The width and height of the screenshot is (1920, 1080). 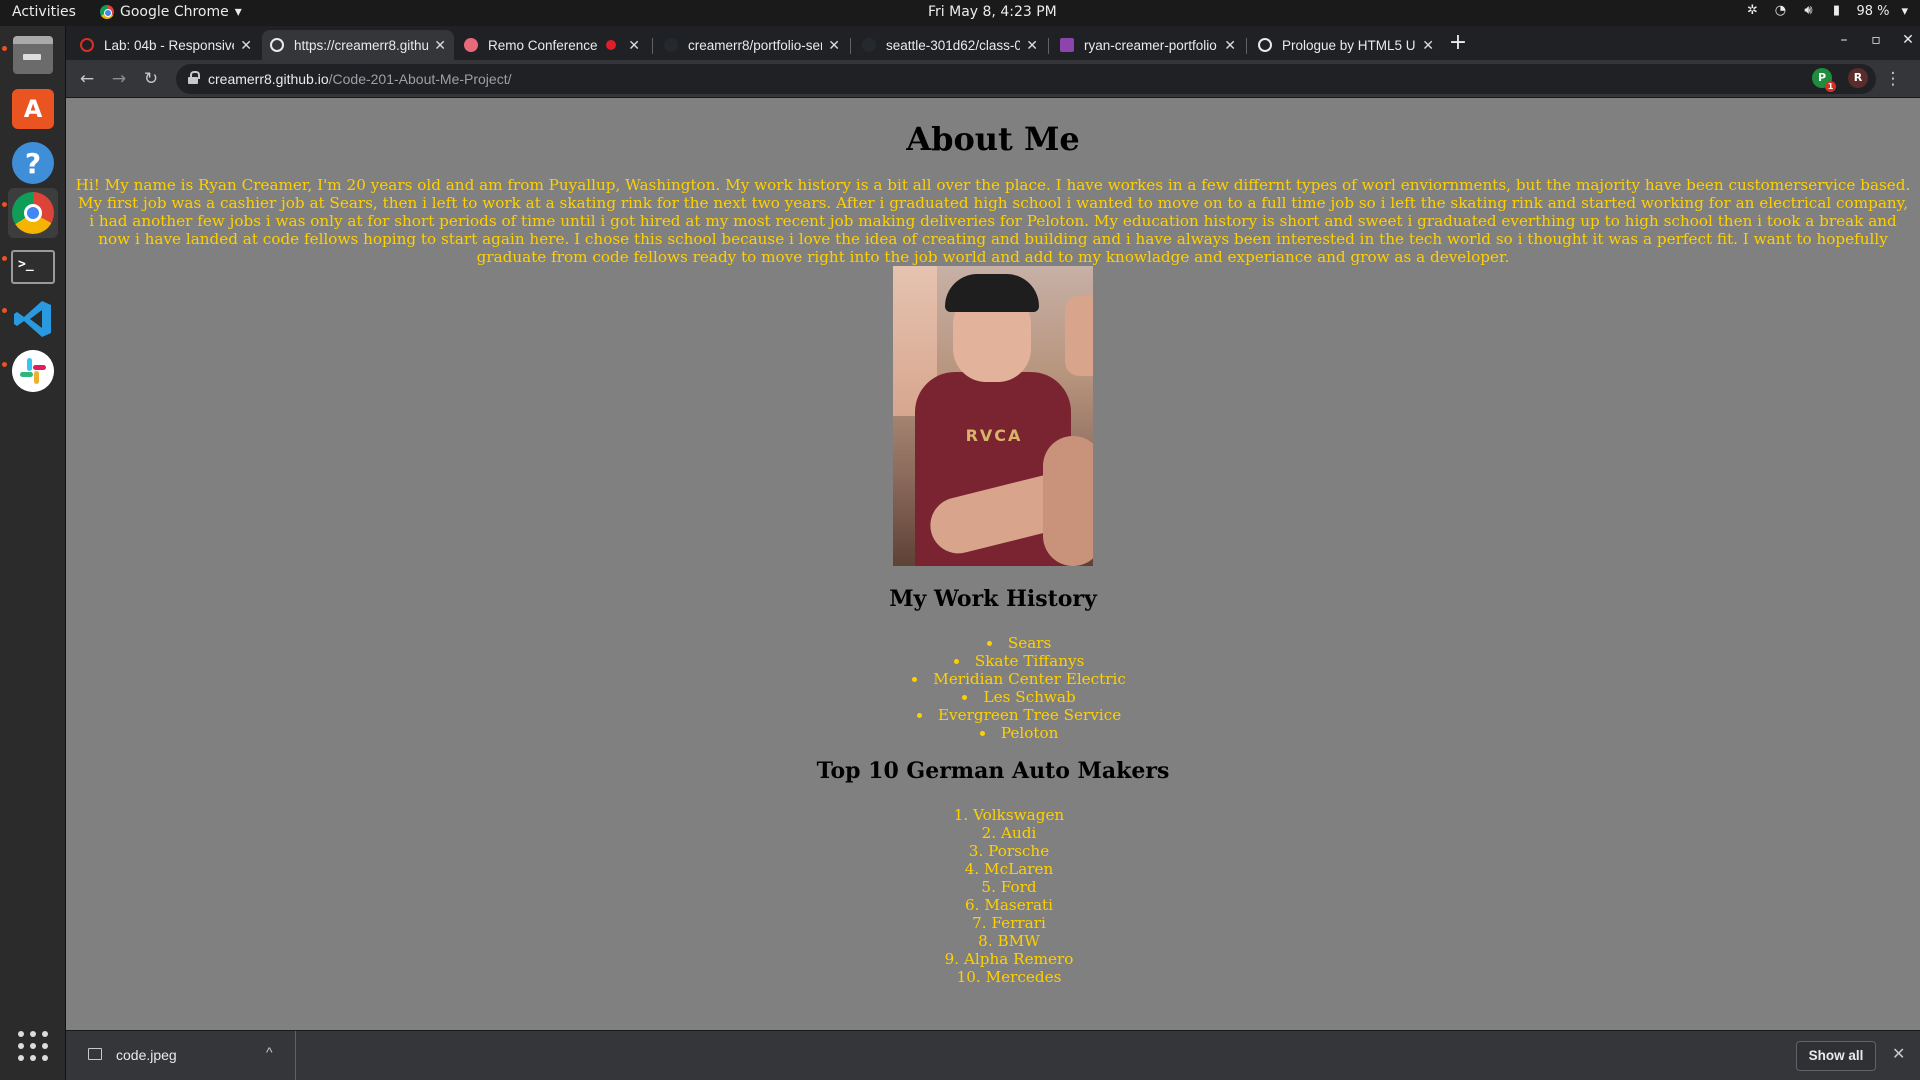 What do you see at coordinates (358, 45) in the screenshot?
I see `tab-creamerr8-github: https://creamerr8.github ✕` at bounding box center [358, 45].